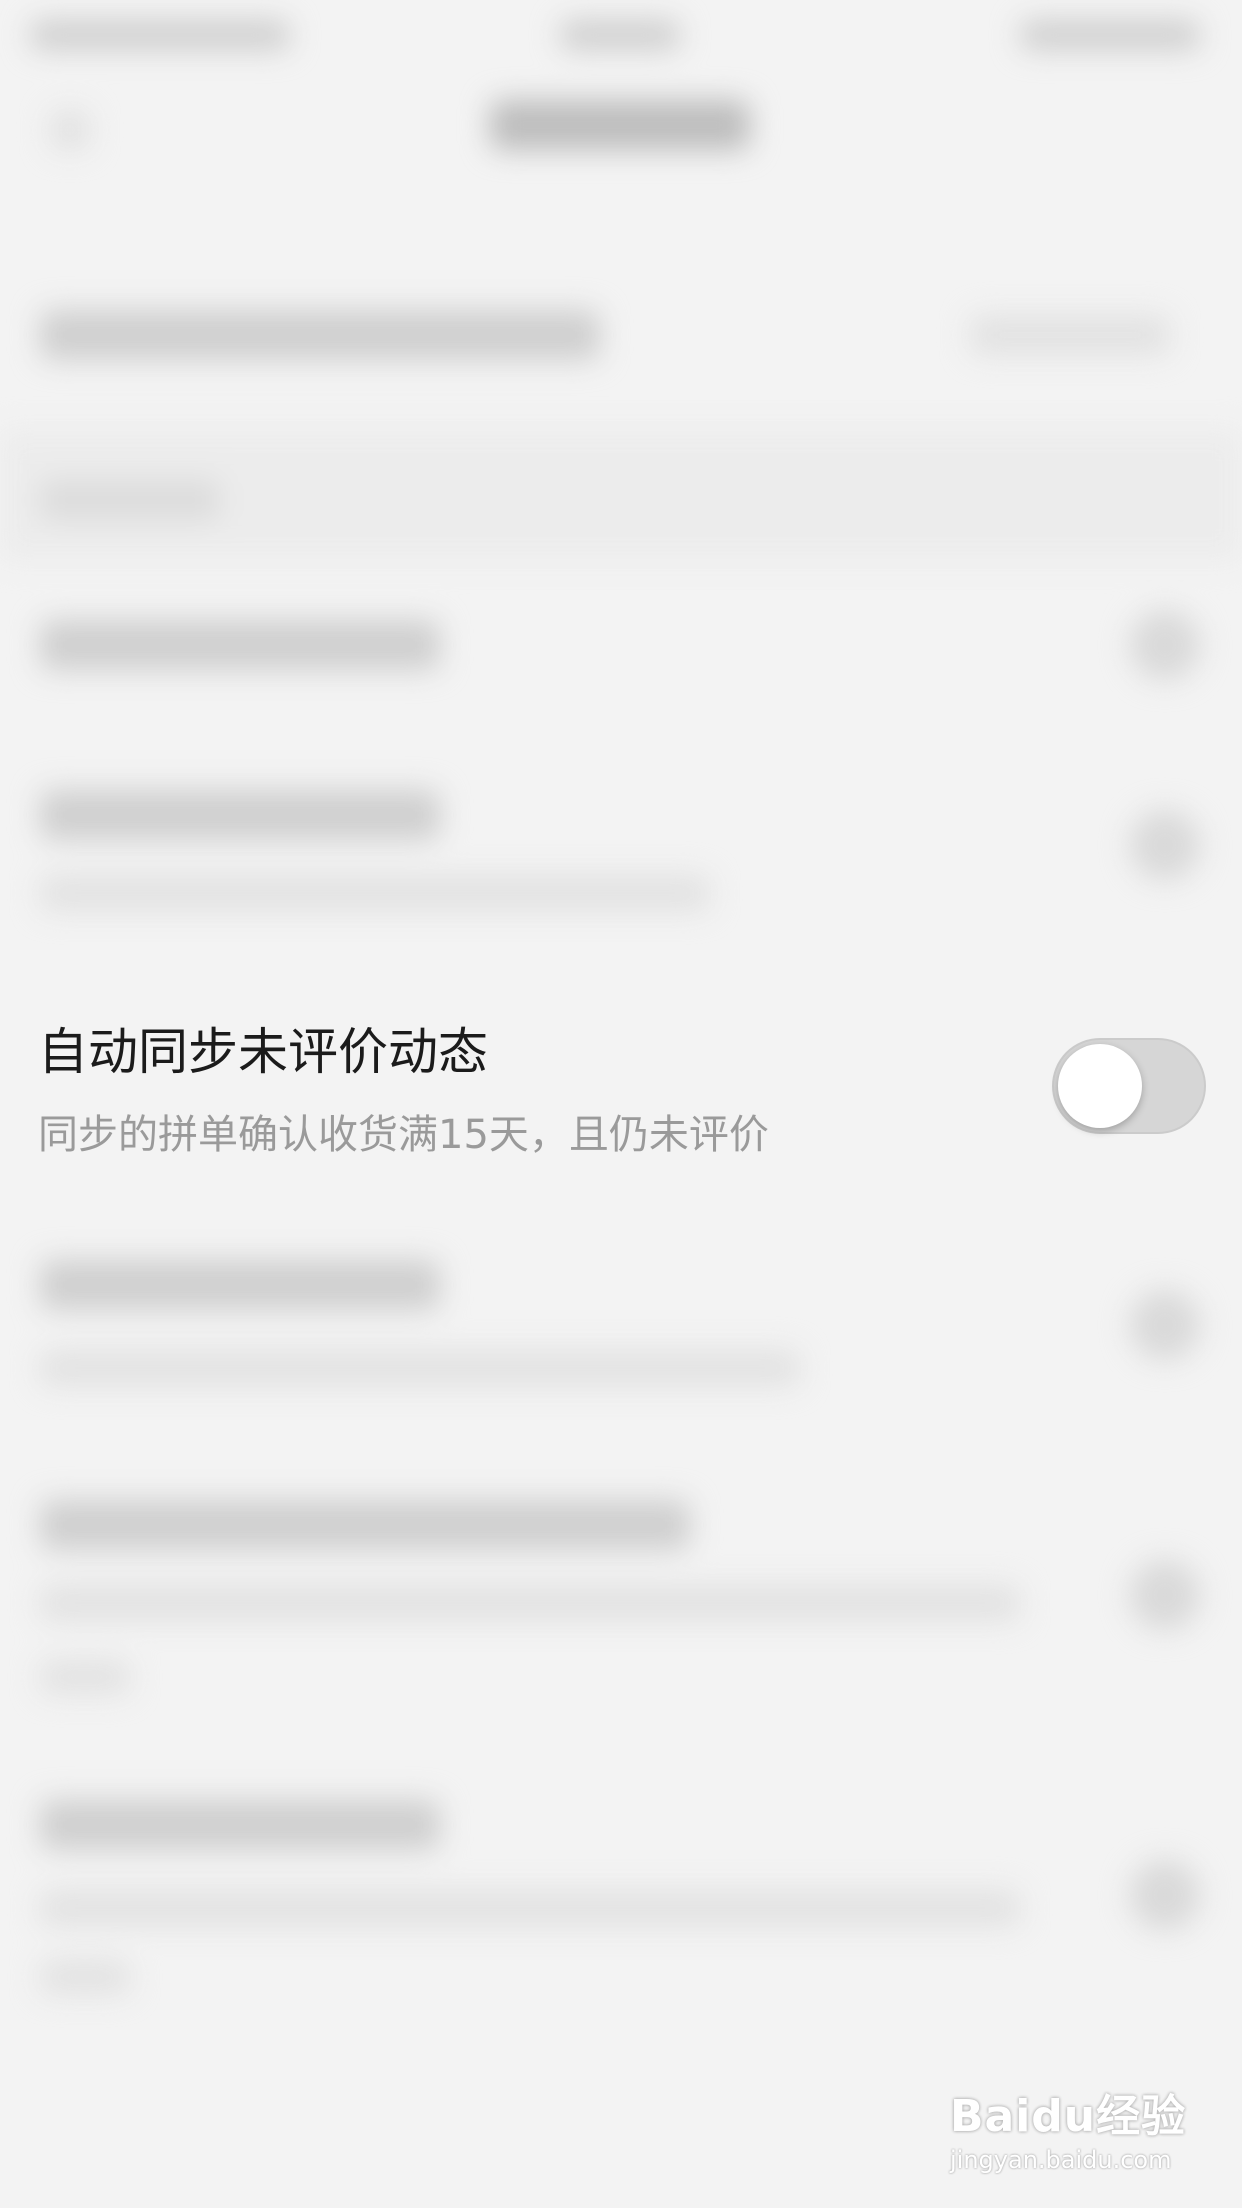 Image resolution: width=1242 pixels, height=2208 pixels. I want to click on section-header, so click(130, 500).